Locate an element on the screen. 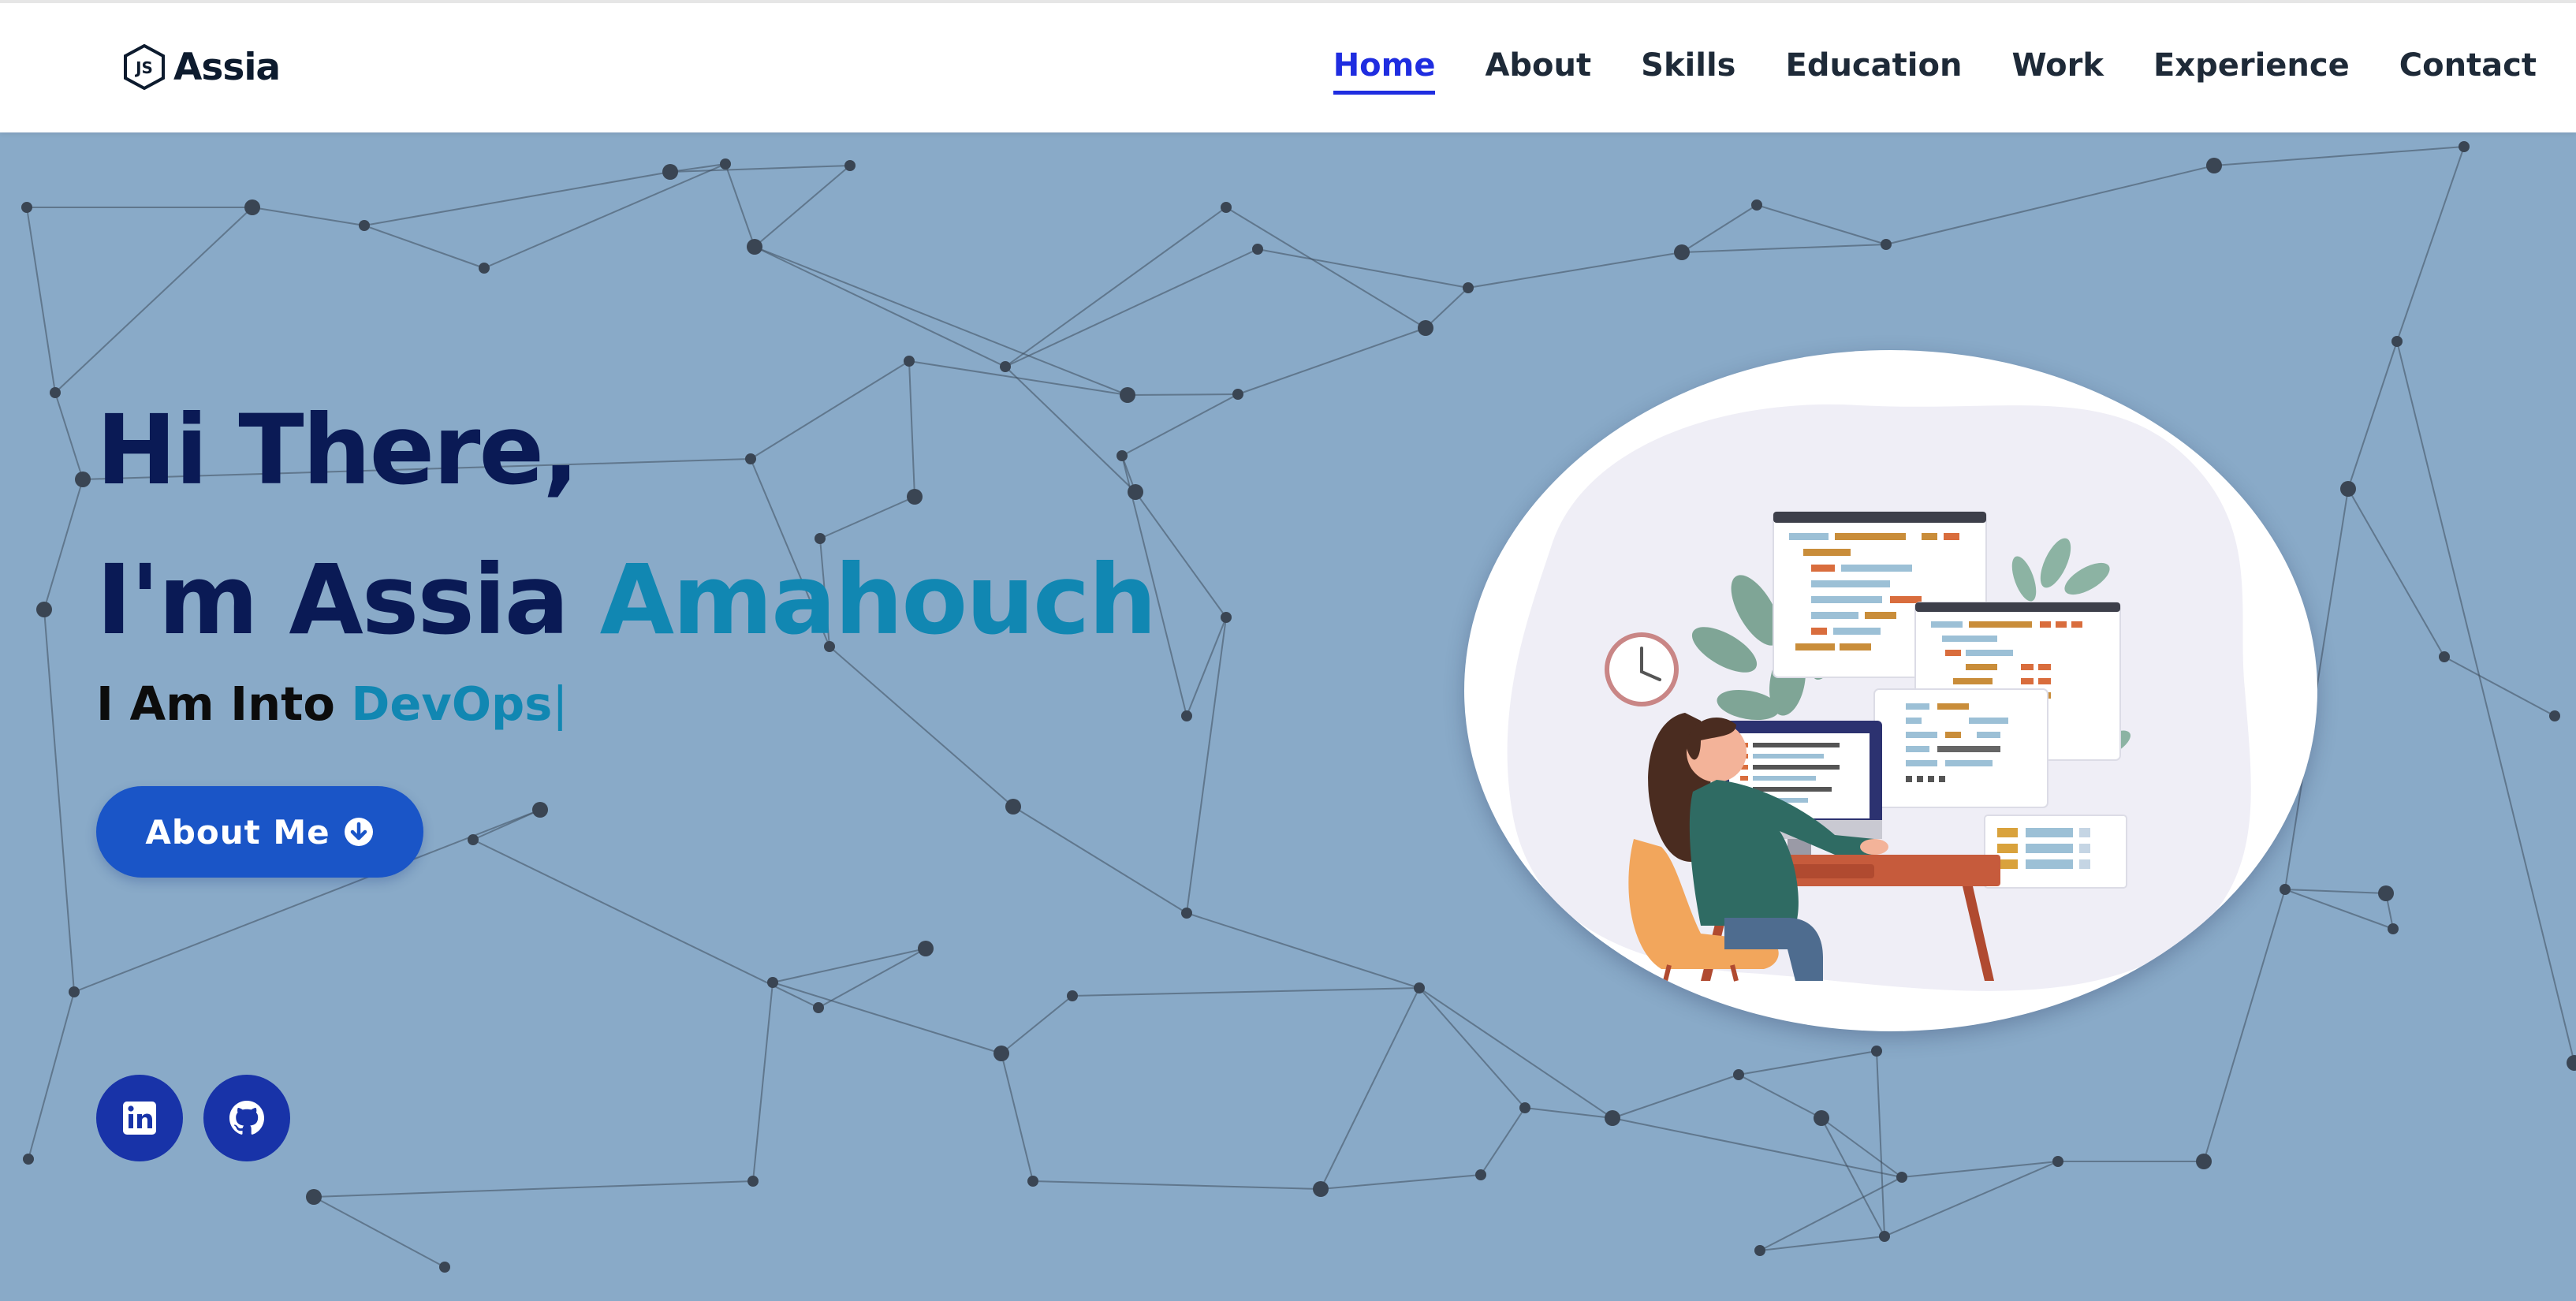 Image resolution: width=2576 pixels, height=1301 pixels. arrow-down-circle-icon is located at coordinates (358, 832).